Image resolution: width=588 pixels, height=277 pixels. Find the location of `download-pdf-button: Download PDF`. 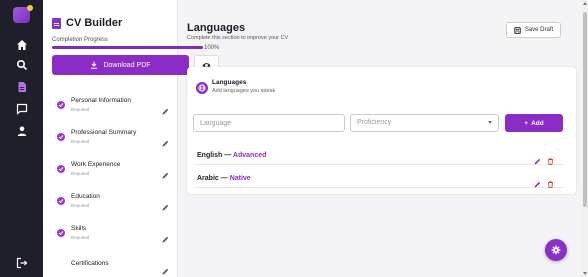

download-pdf-button: Download PDF is located at coordinates (120, 65).